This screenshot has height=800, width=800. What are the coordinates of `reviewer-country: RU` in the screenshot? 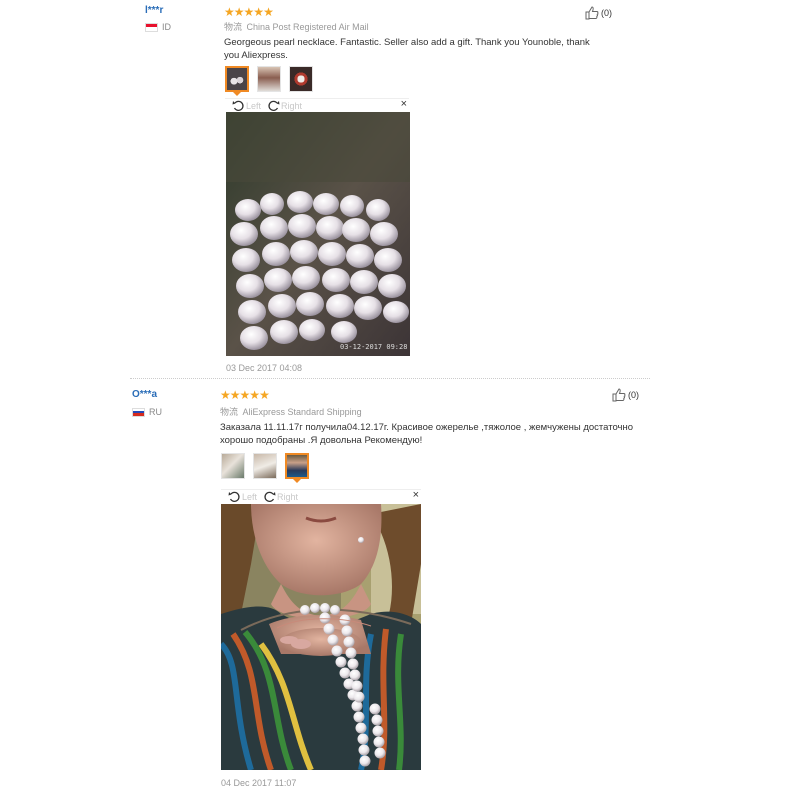 It's located at (147, 412).